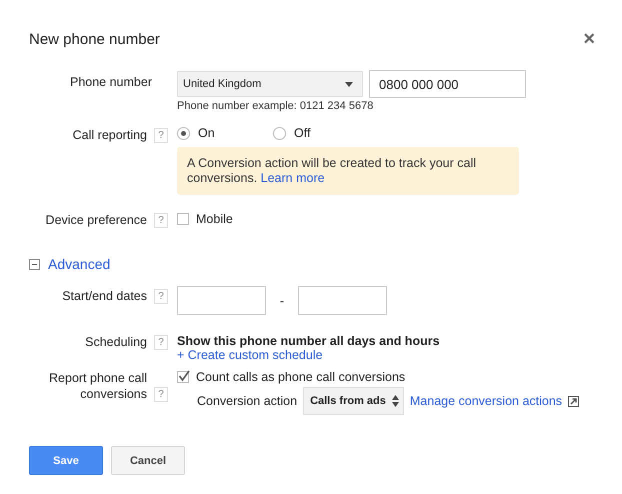 This screenshot has width=622, height=494. What do you see at coordinates (111, 82) in the screenshot?
I see `field-label: Phone number` at bounding box center [111, 82].